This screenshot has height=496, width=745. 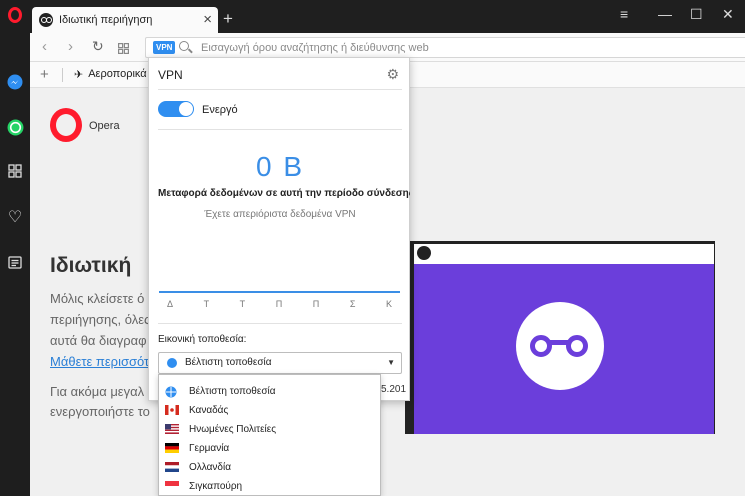 What do you see at coordinates (280, 166) in the screenshot?
I see `data-transferred-value: 0 B` at bounding box center [280, 166].